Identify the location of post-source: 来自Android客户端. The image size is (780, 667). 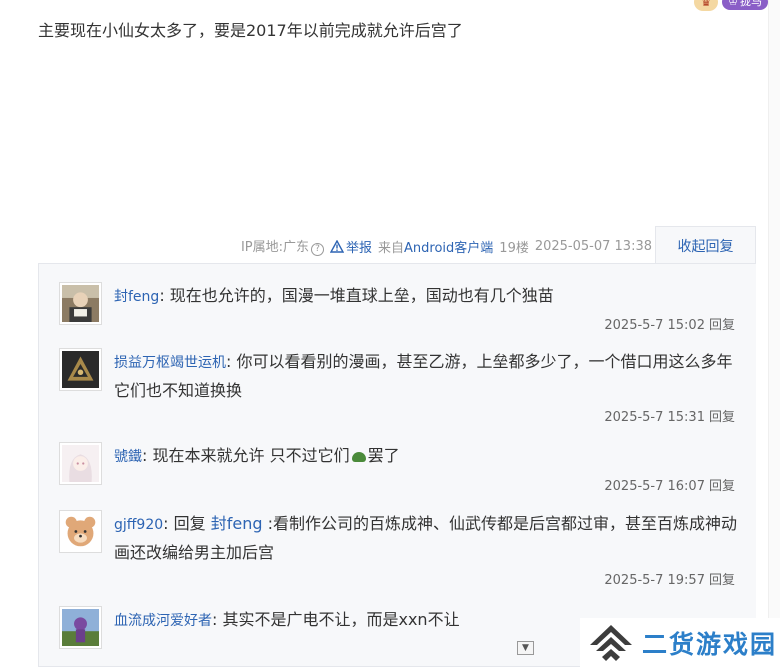
(435, 246).